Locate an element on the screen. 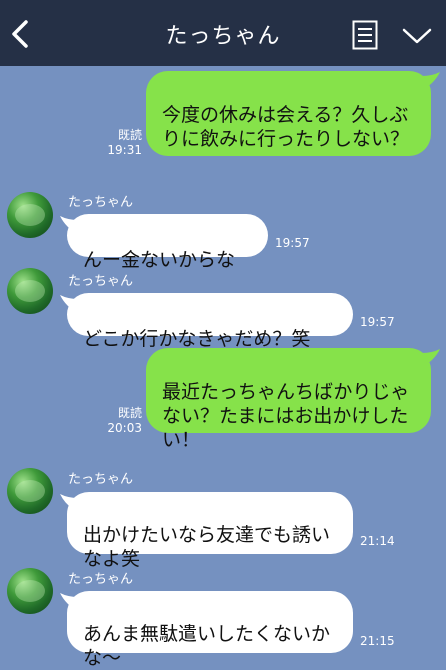 The width and height of the screenshot is (446, 670). message-time: 21:14 is located at coordinates (377, 541).